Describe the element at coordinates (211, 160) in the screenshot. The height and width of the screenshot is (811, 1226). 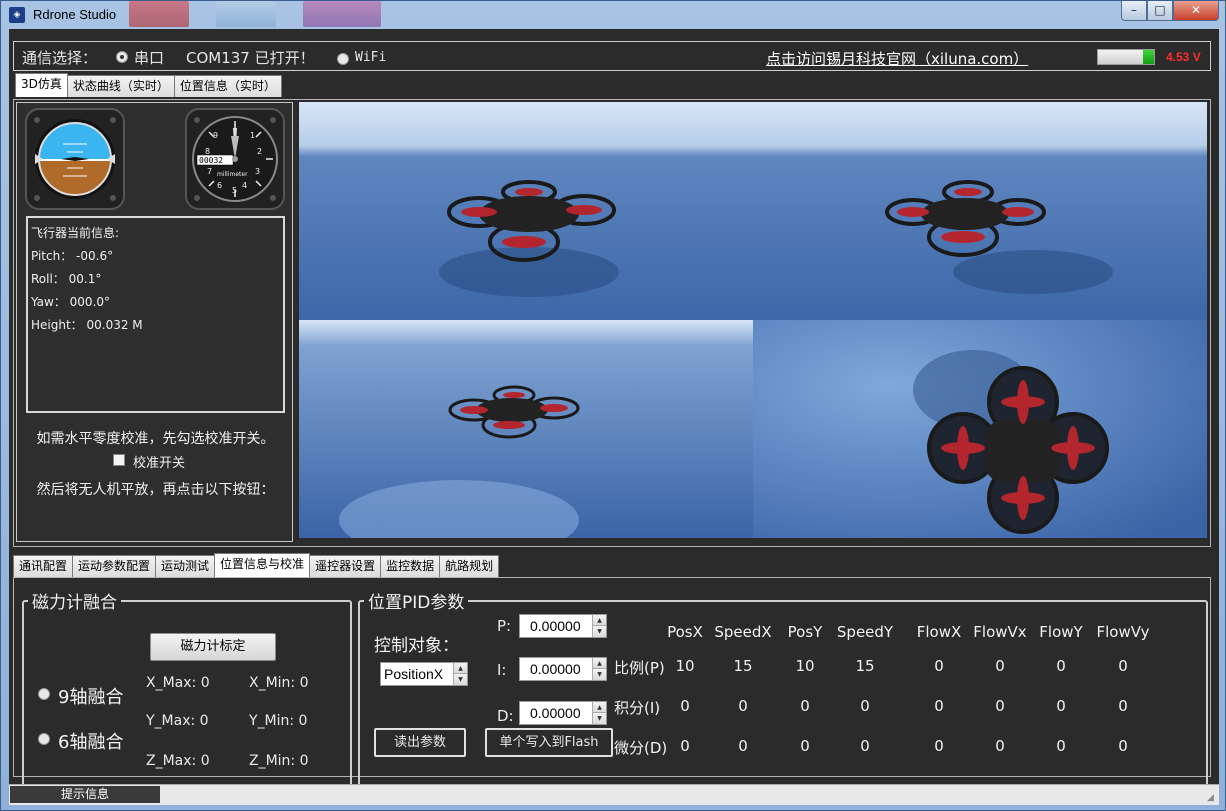
I see `altimeter-digits: 00032` at that location.